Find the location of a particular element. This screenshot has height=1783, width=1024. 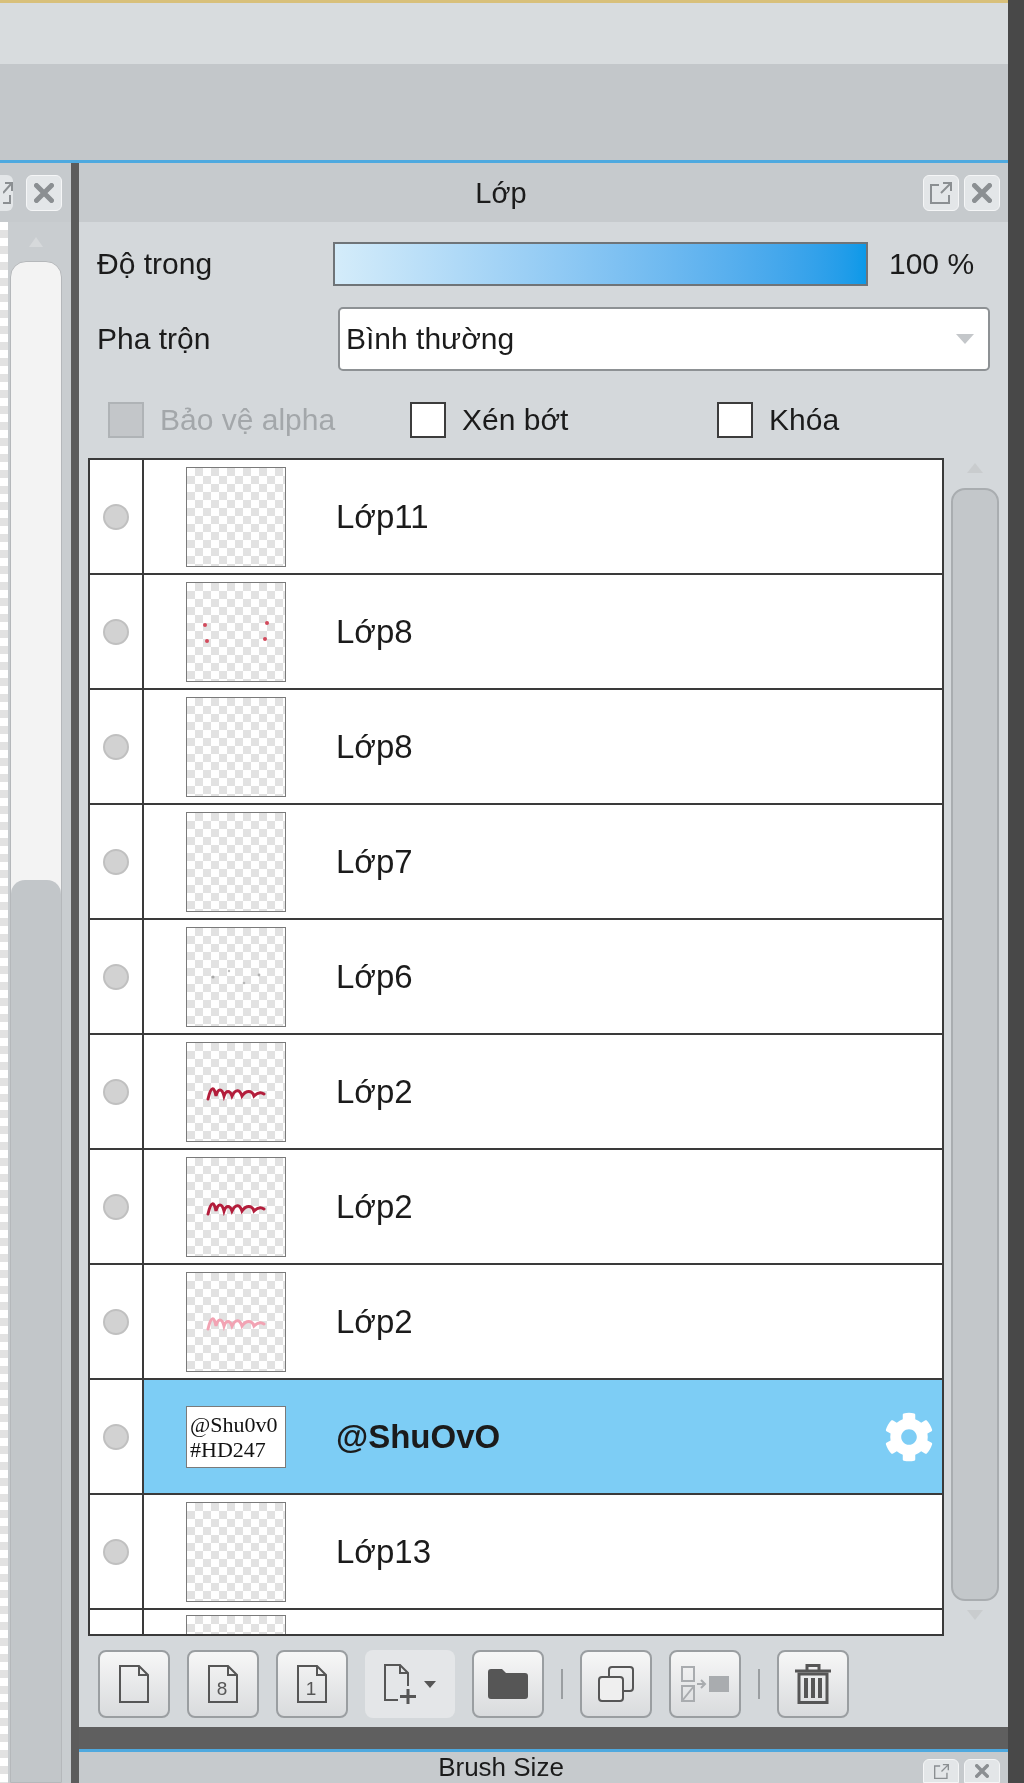

dots-drawing is located at coordinates (236, 631).